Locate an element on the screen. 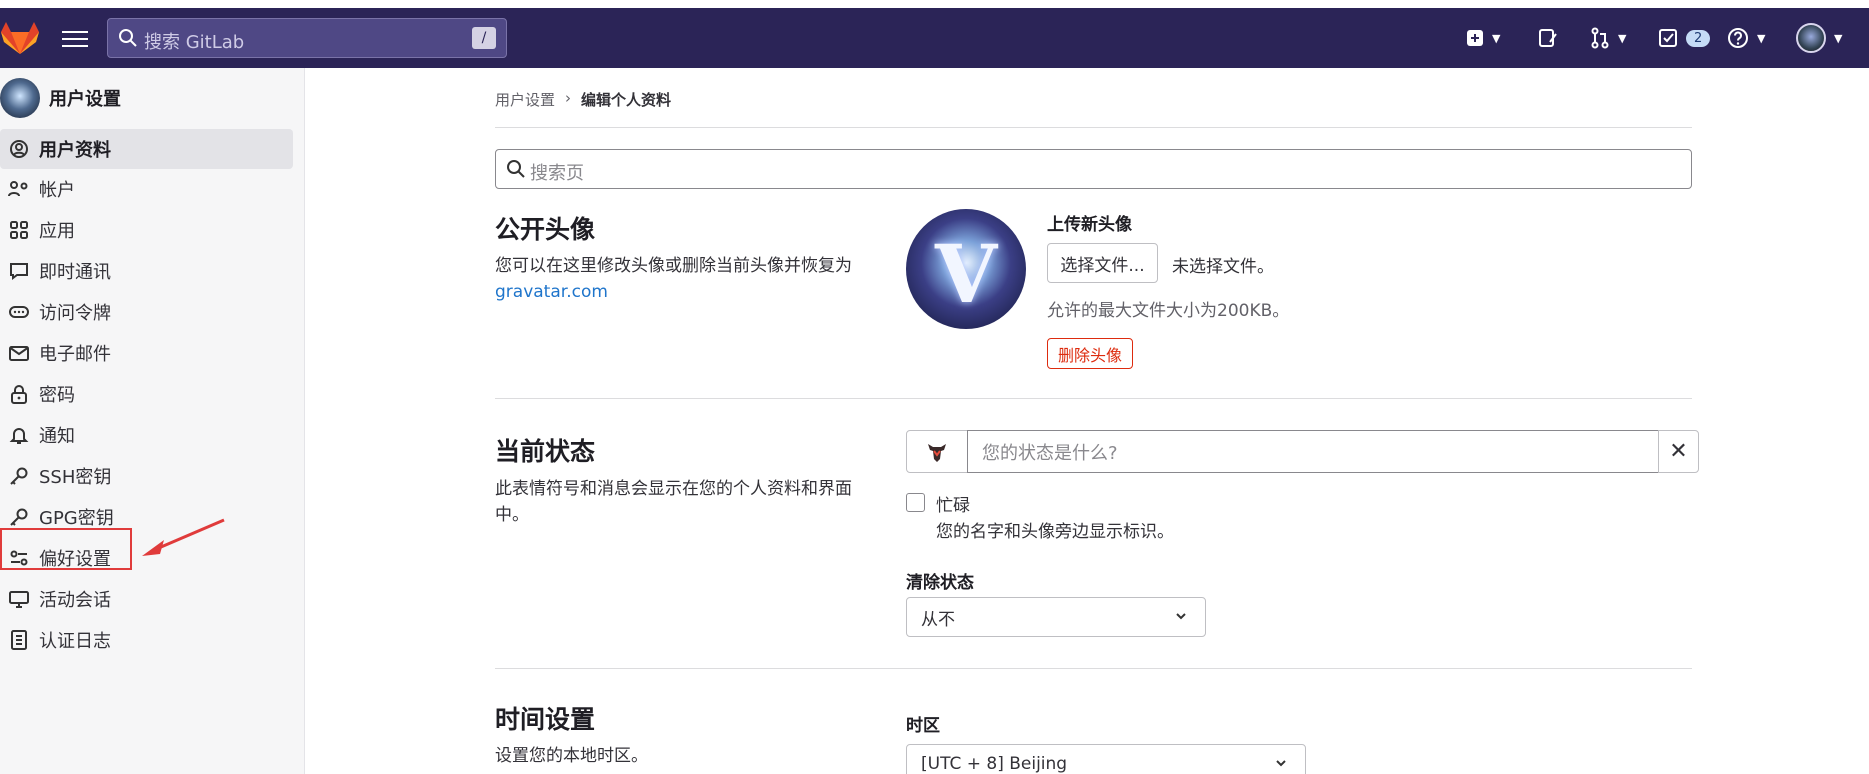  search-placeholder: 搜索 GitLab is located at coordinates (194, 42).